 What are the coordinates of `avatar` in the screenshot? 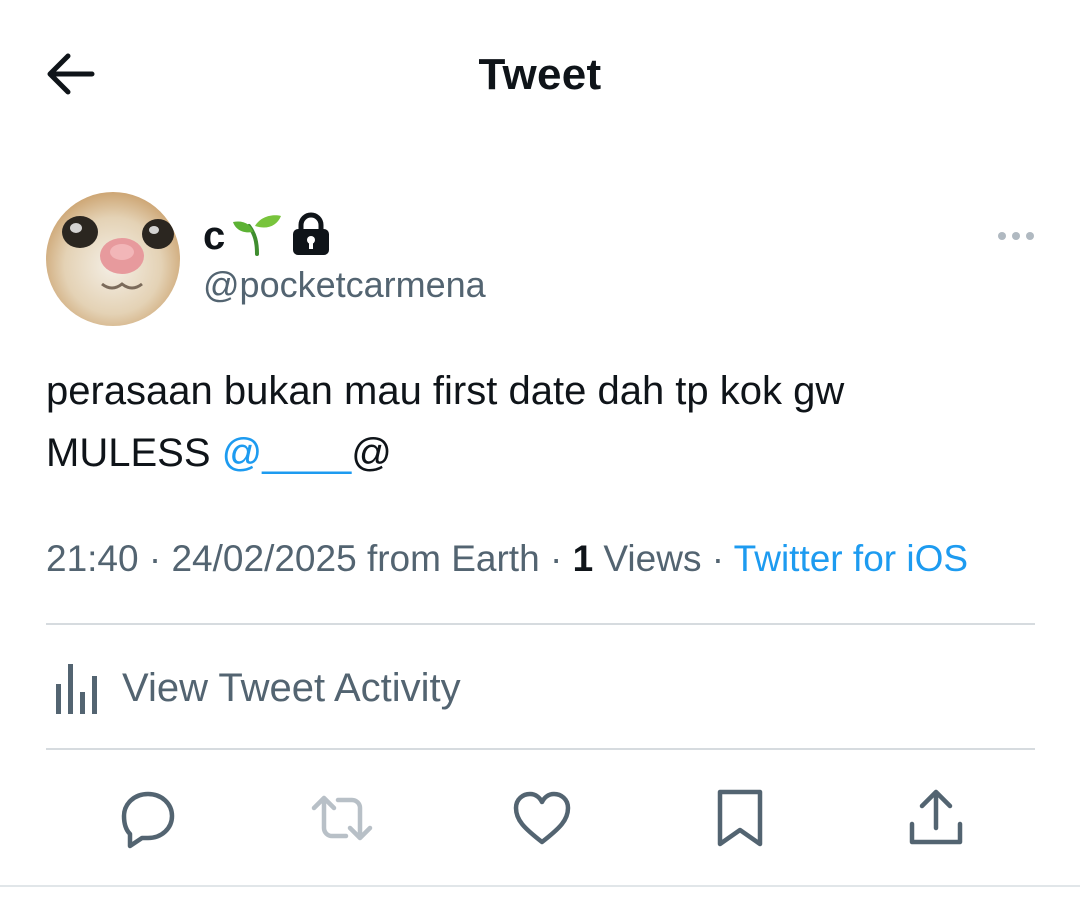 It's located at (113, 259).